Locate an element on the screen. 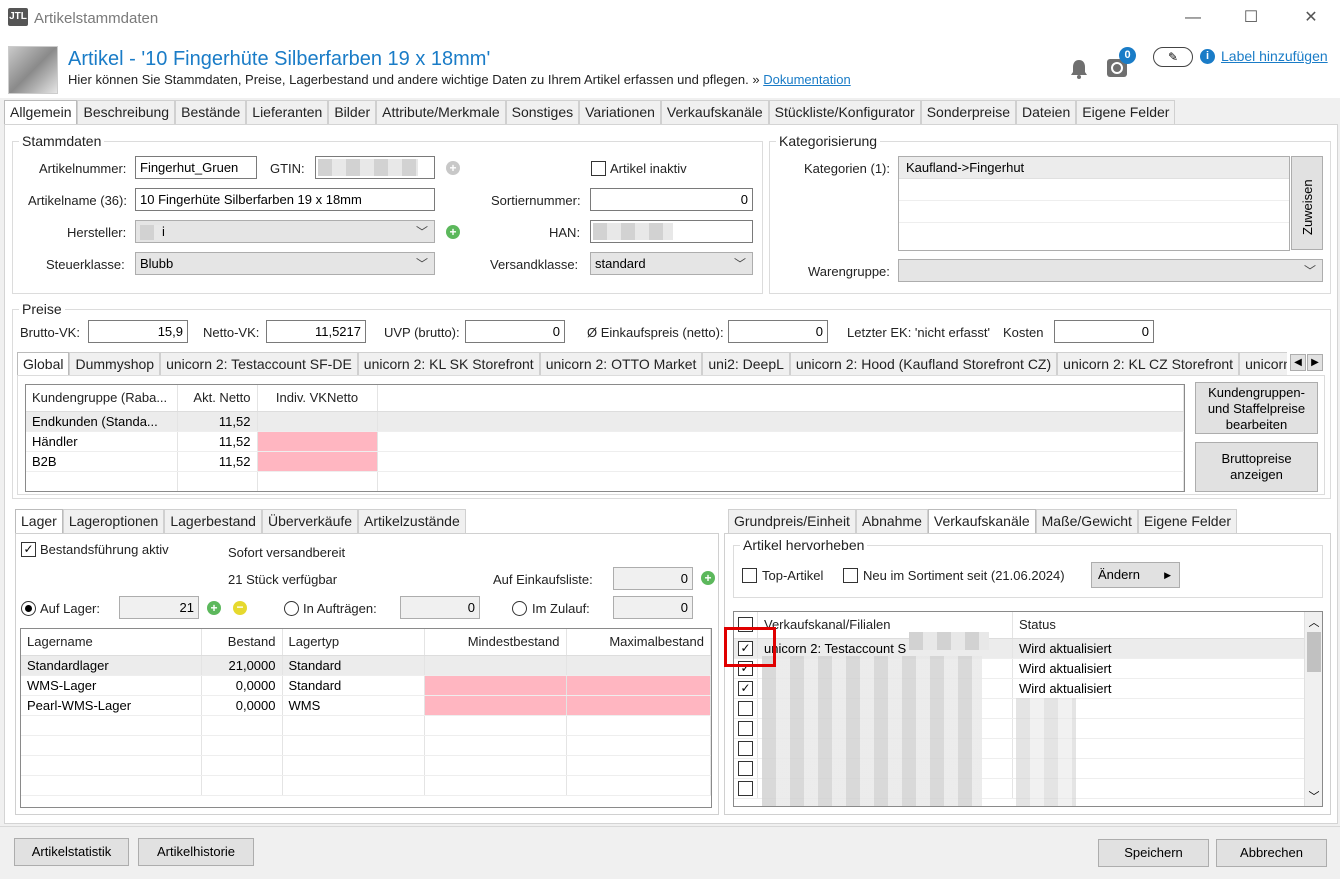 Image resolution: width=1340 pixels, height=879 pixels. netto-vk-field: 11,5217 is located at coordinates (316, 331).